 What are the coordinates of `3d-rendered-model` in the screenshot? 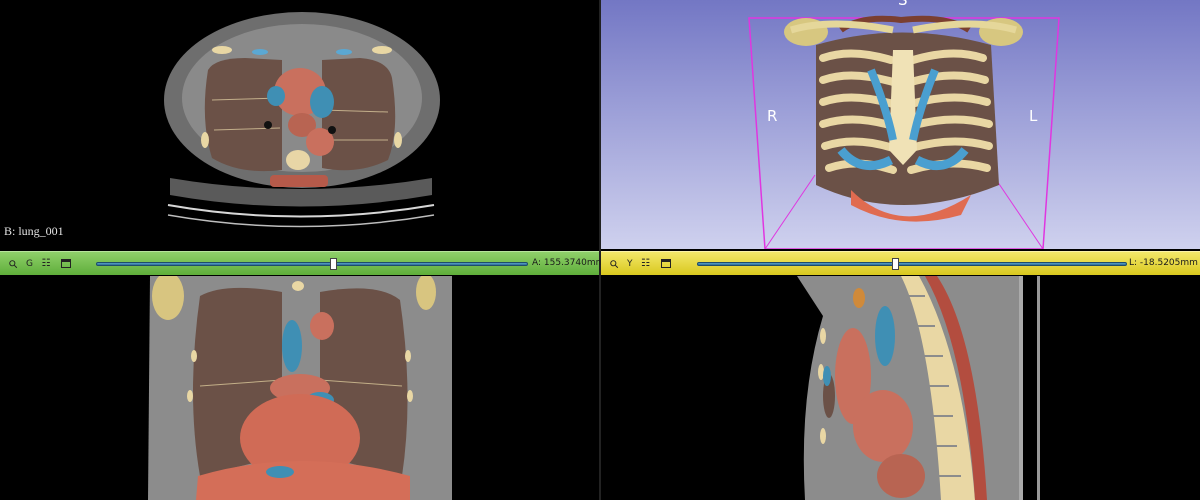 It's located at (904, 132).